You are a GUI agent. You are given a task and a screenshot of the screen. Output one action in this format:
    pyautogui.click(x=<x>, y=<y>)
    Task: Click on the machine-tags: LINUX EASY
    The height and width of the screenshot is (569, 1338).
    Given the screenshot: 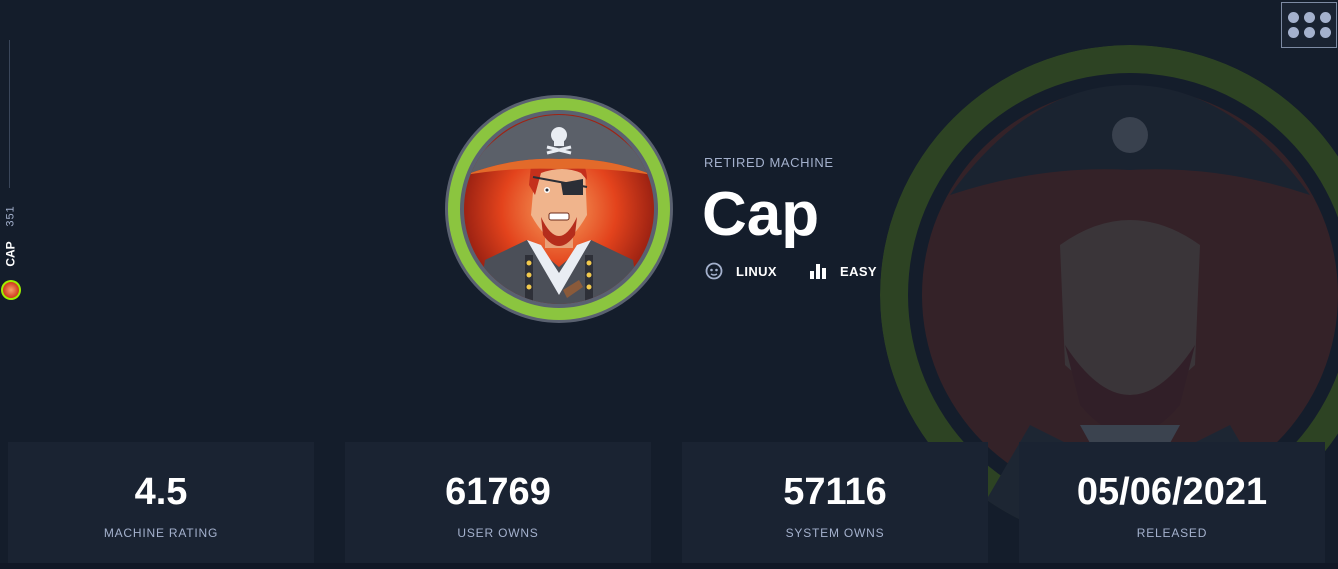 What is the action you would take?
    pyautogui.click(x=807, y=271)
    